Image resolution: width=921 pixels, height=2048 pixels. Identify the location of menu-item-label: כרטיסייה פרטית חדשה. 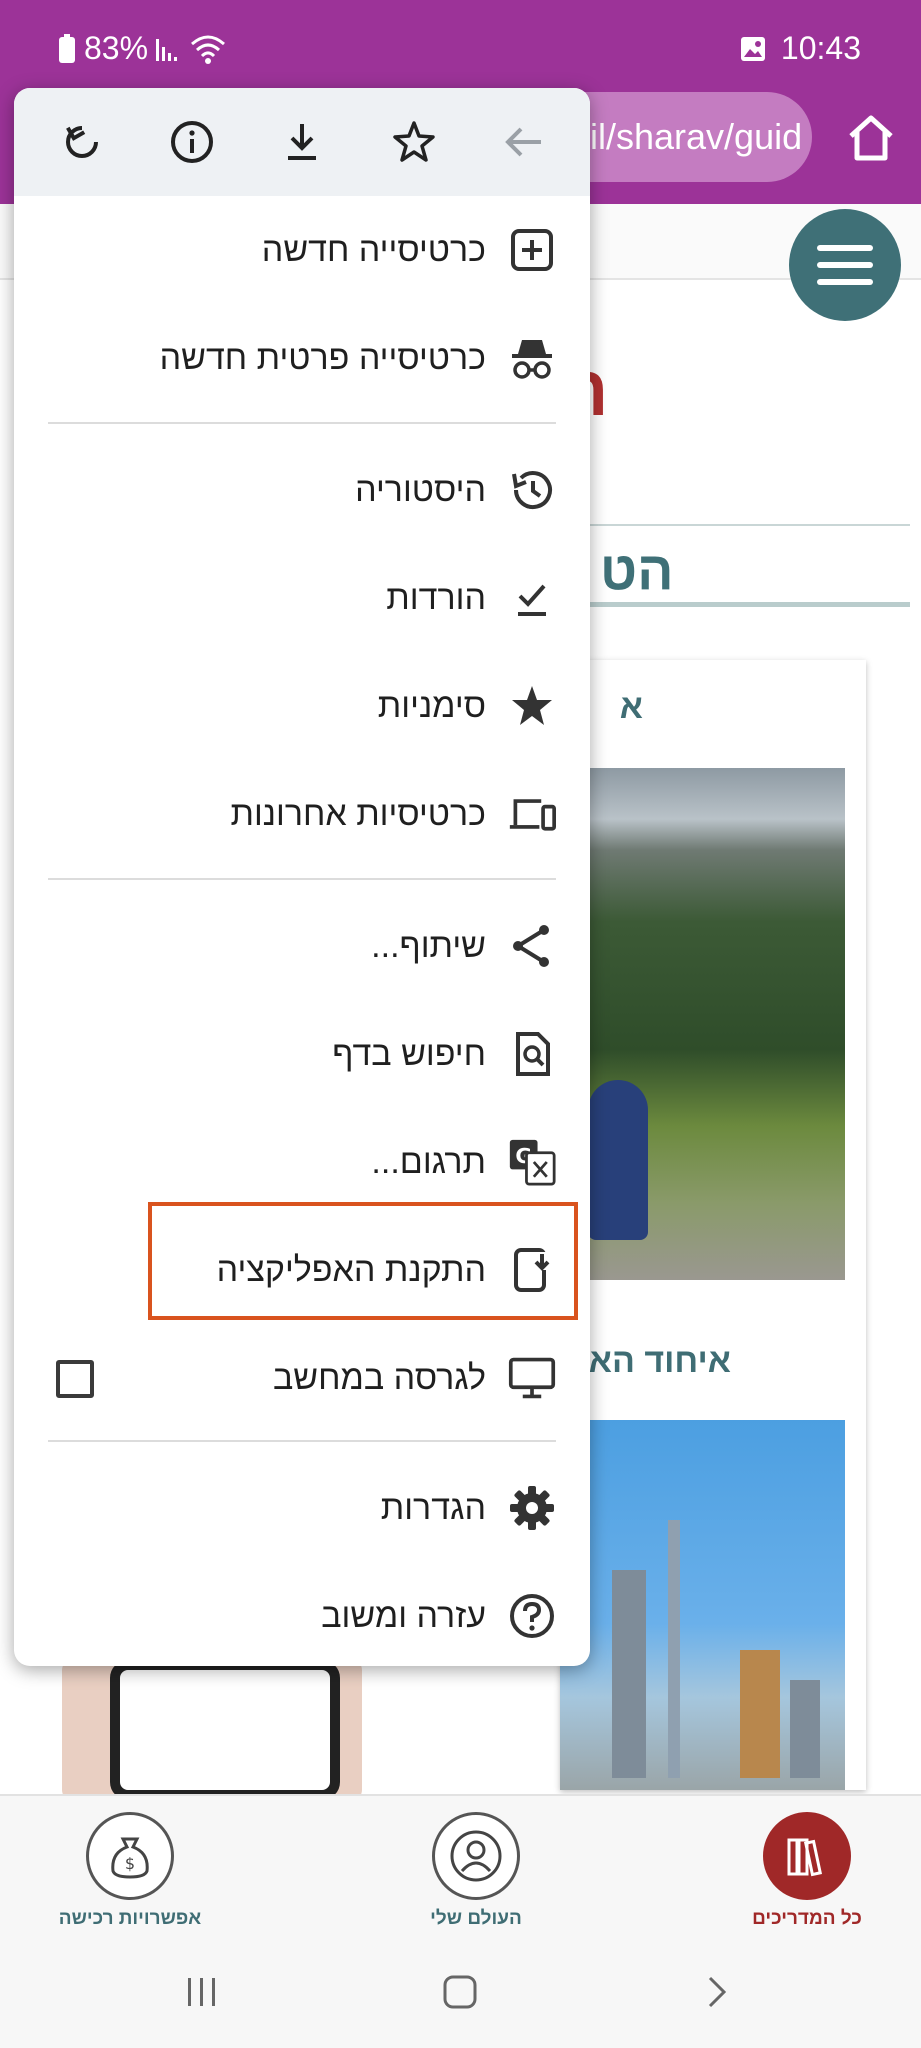
(322, 358).